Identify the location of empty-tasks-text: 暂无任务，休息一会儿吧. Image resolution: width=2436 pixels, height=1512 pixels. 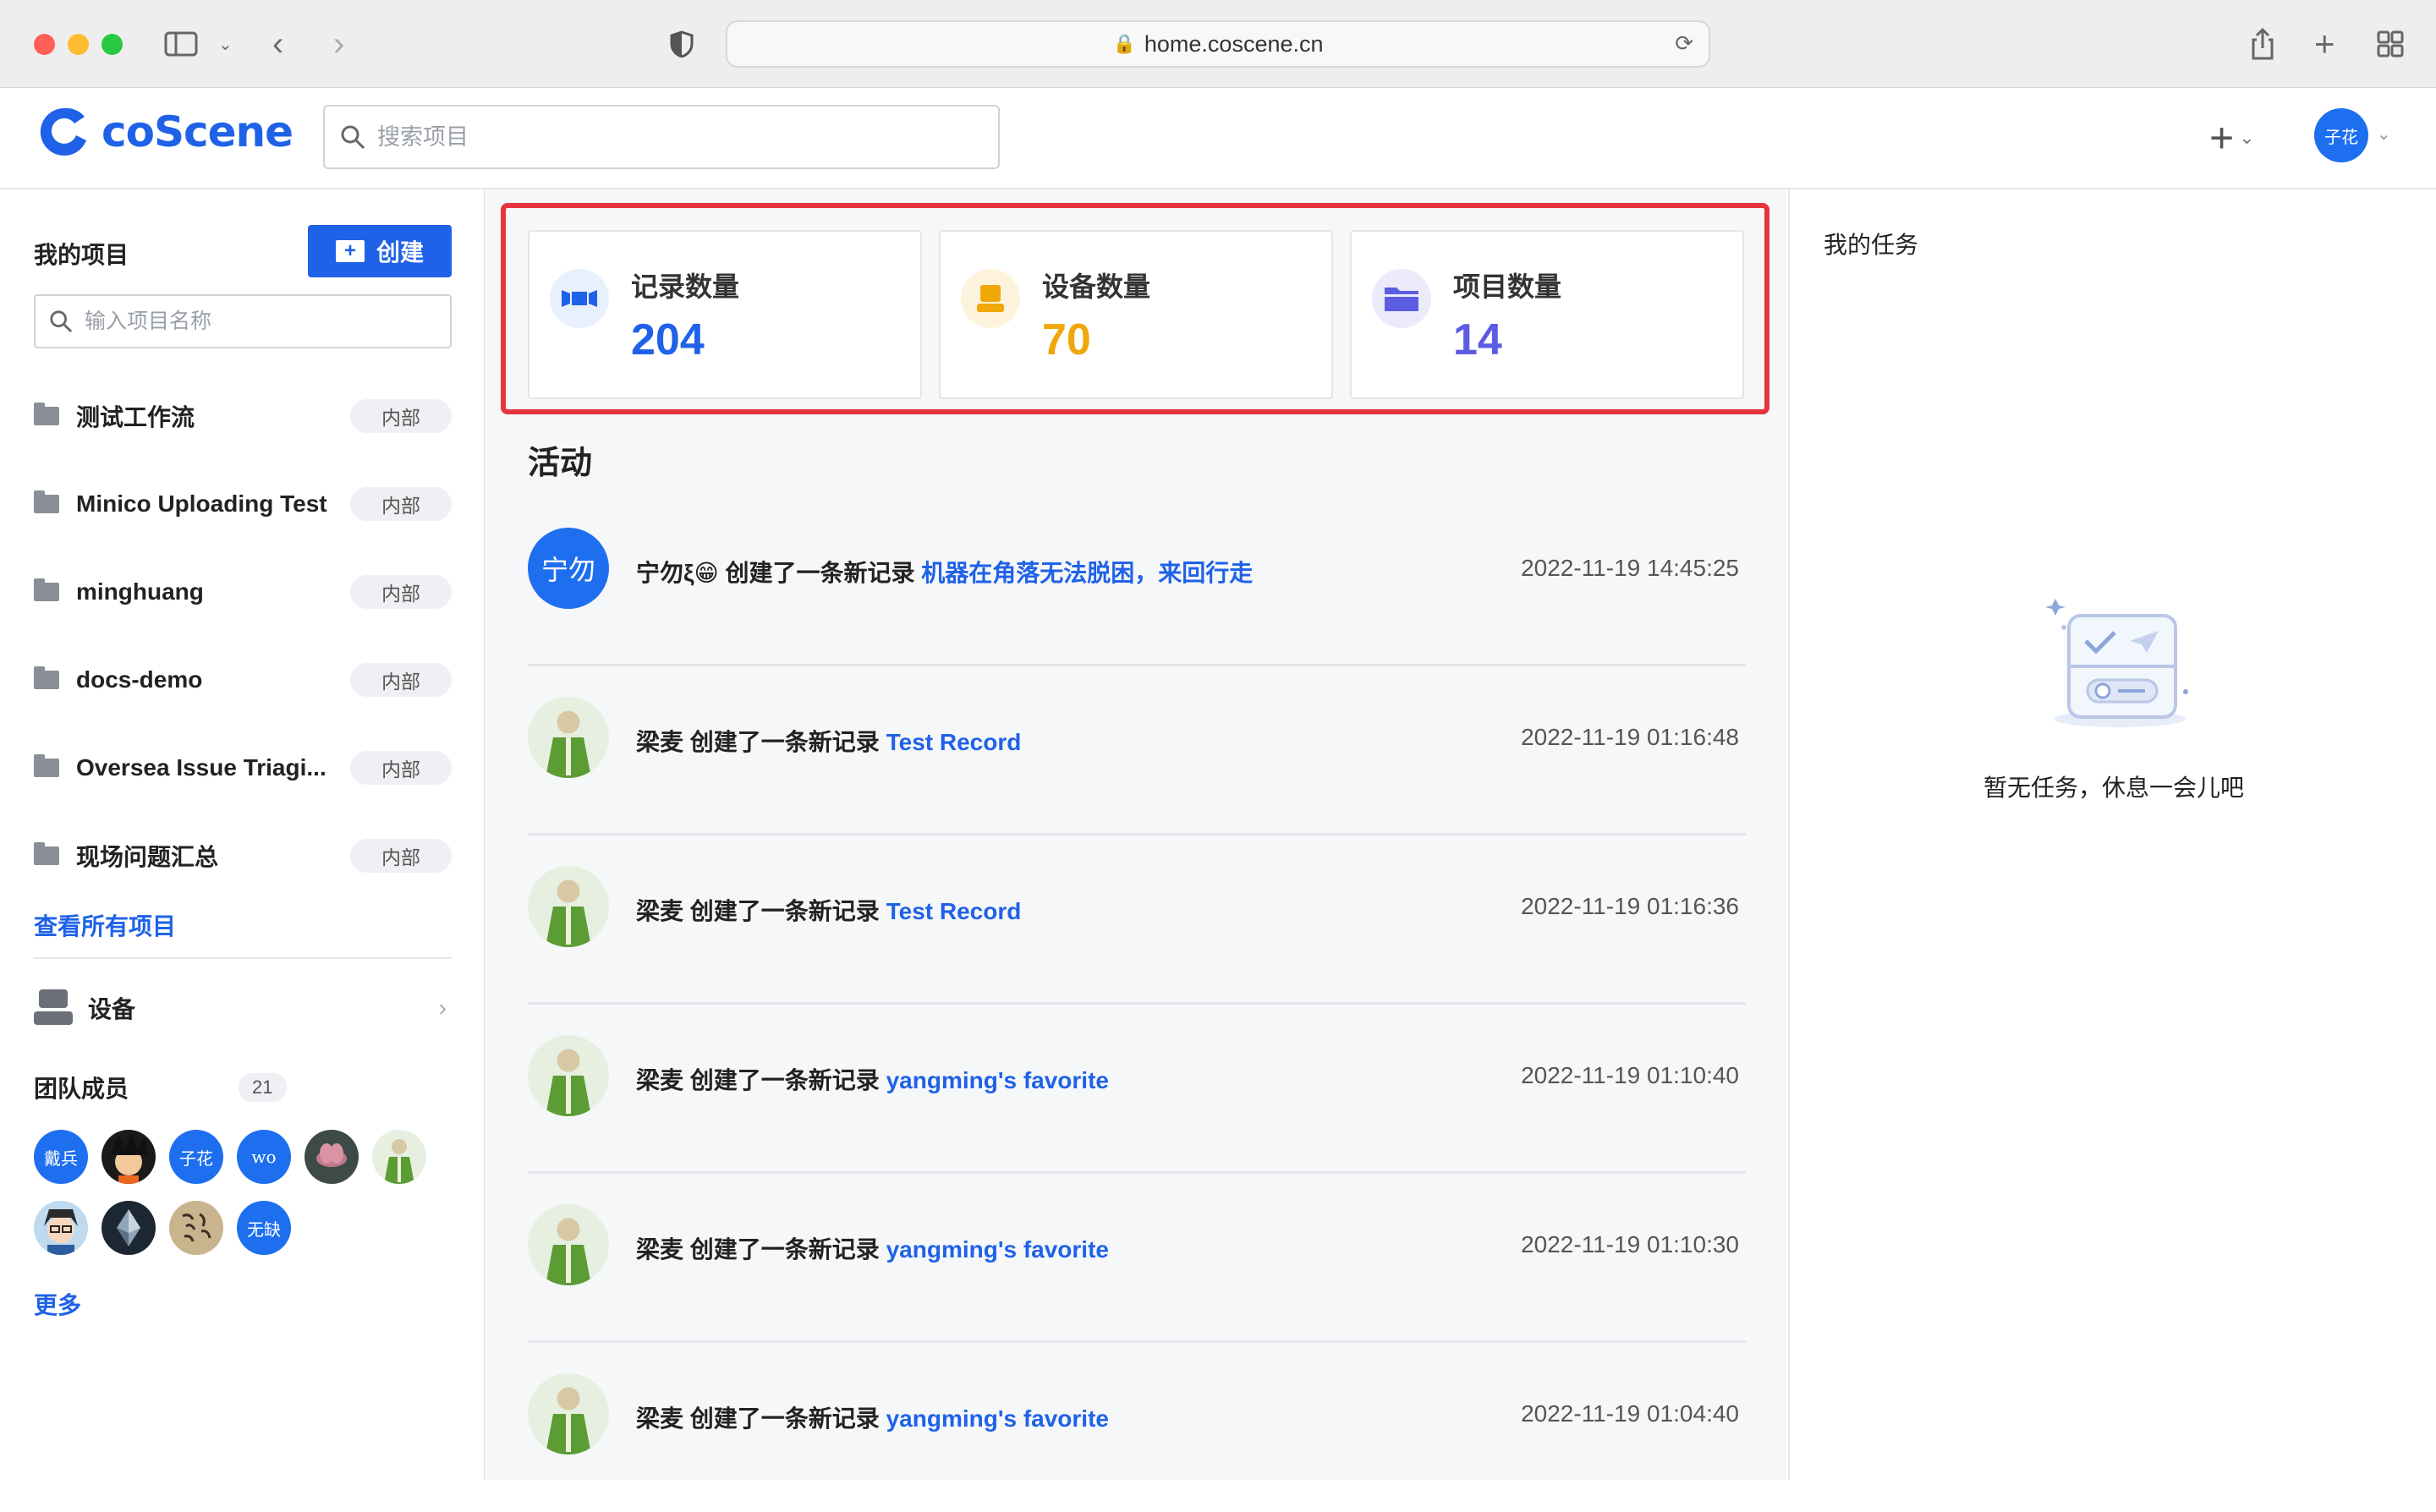
(2113, 788).